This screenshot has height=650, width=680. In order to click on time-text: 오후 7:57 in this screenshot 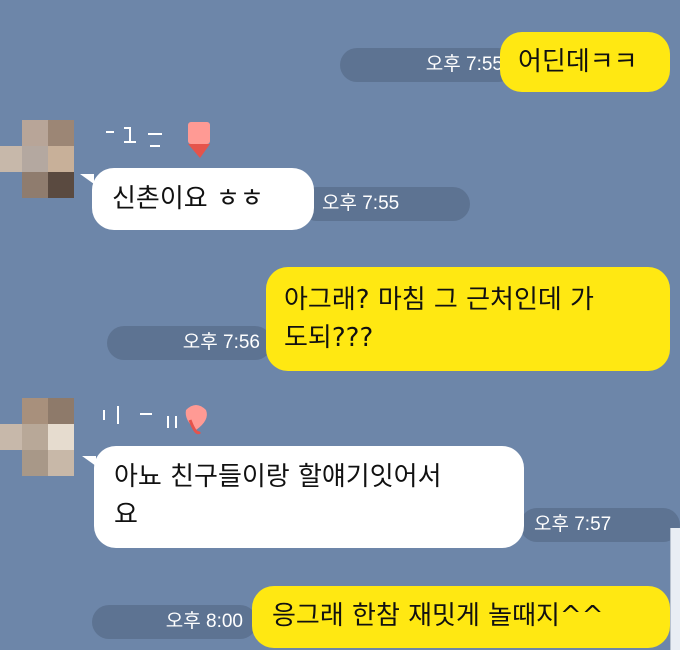, I will do `click(573, 524)`.